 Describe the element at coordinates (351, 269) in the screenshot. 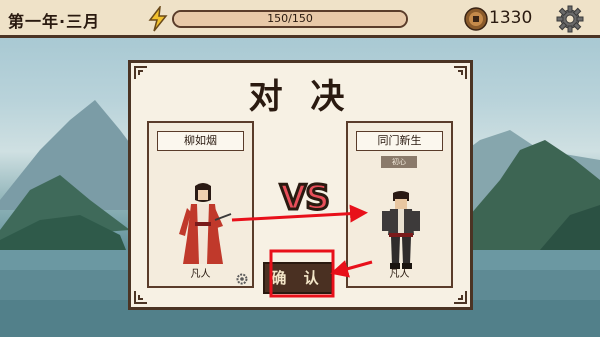

I see `annotation-arrow-to-confirm` at that location.